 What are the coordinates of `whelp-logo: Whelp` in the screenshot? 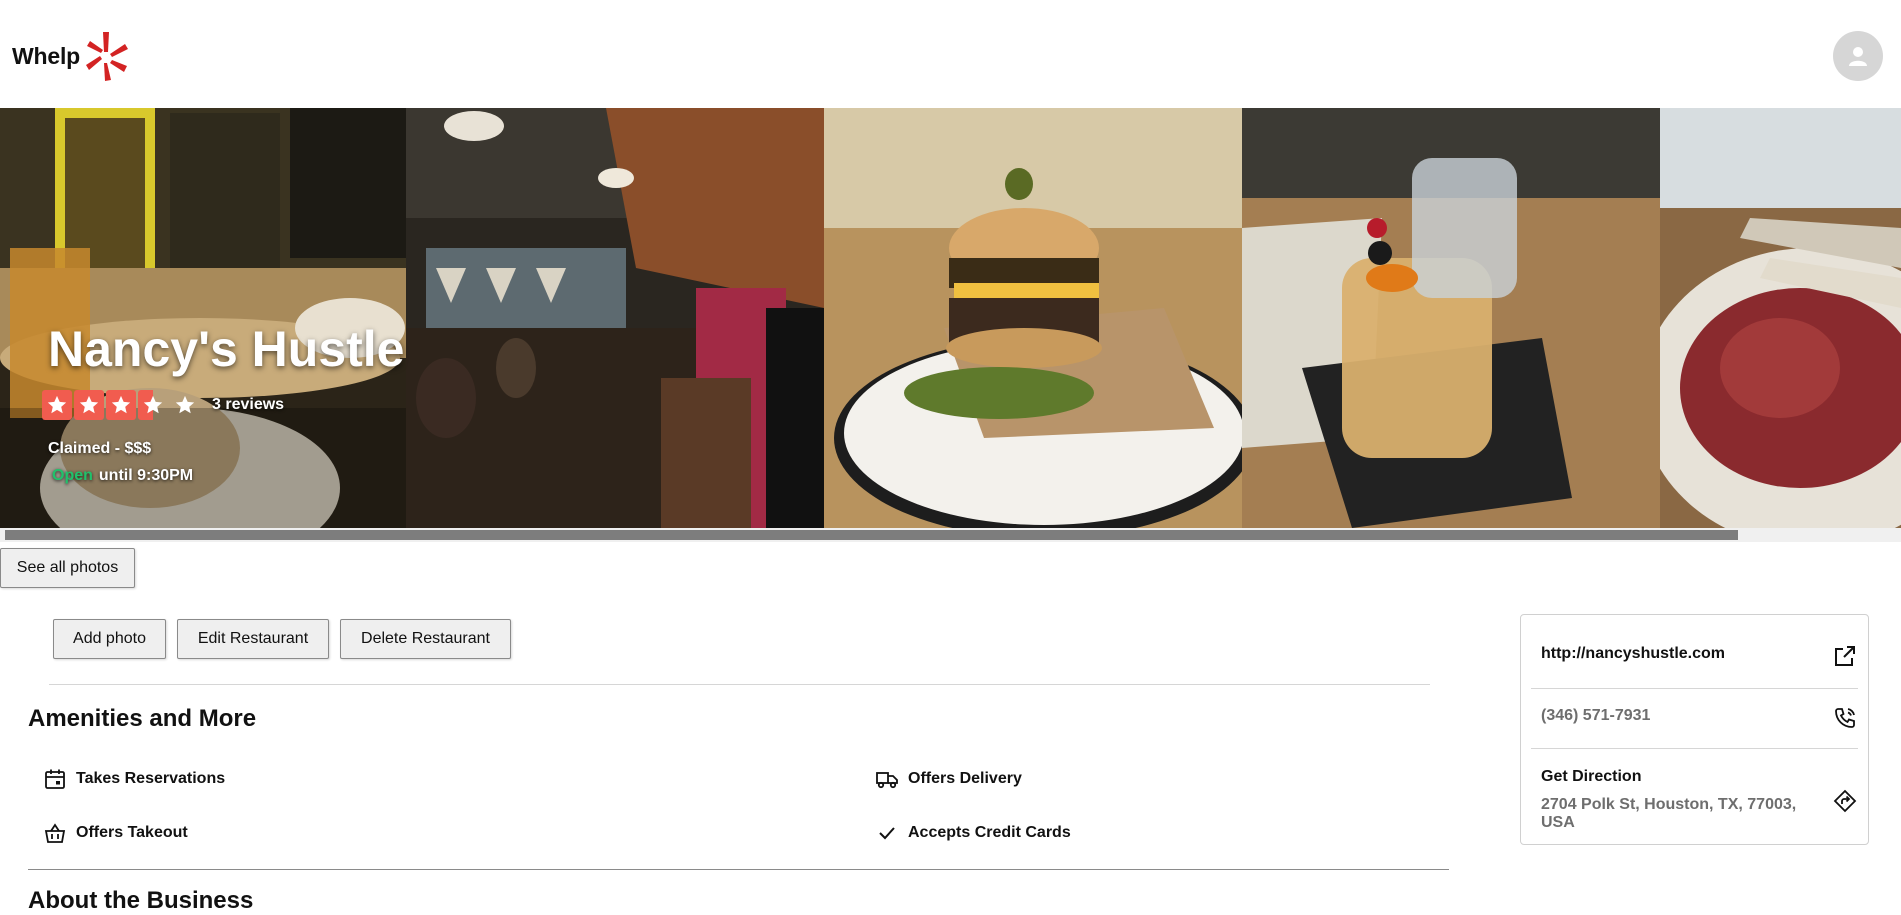 It's located at (70, 56).